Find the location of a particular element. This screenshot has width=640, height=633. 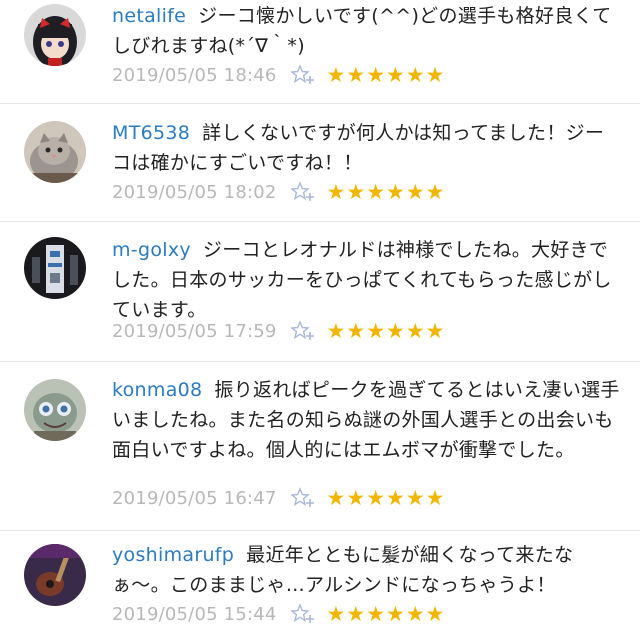

timestamp: 2019/05/05 15:44 is located at coordinates (194, 614).